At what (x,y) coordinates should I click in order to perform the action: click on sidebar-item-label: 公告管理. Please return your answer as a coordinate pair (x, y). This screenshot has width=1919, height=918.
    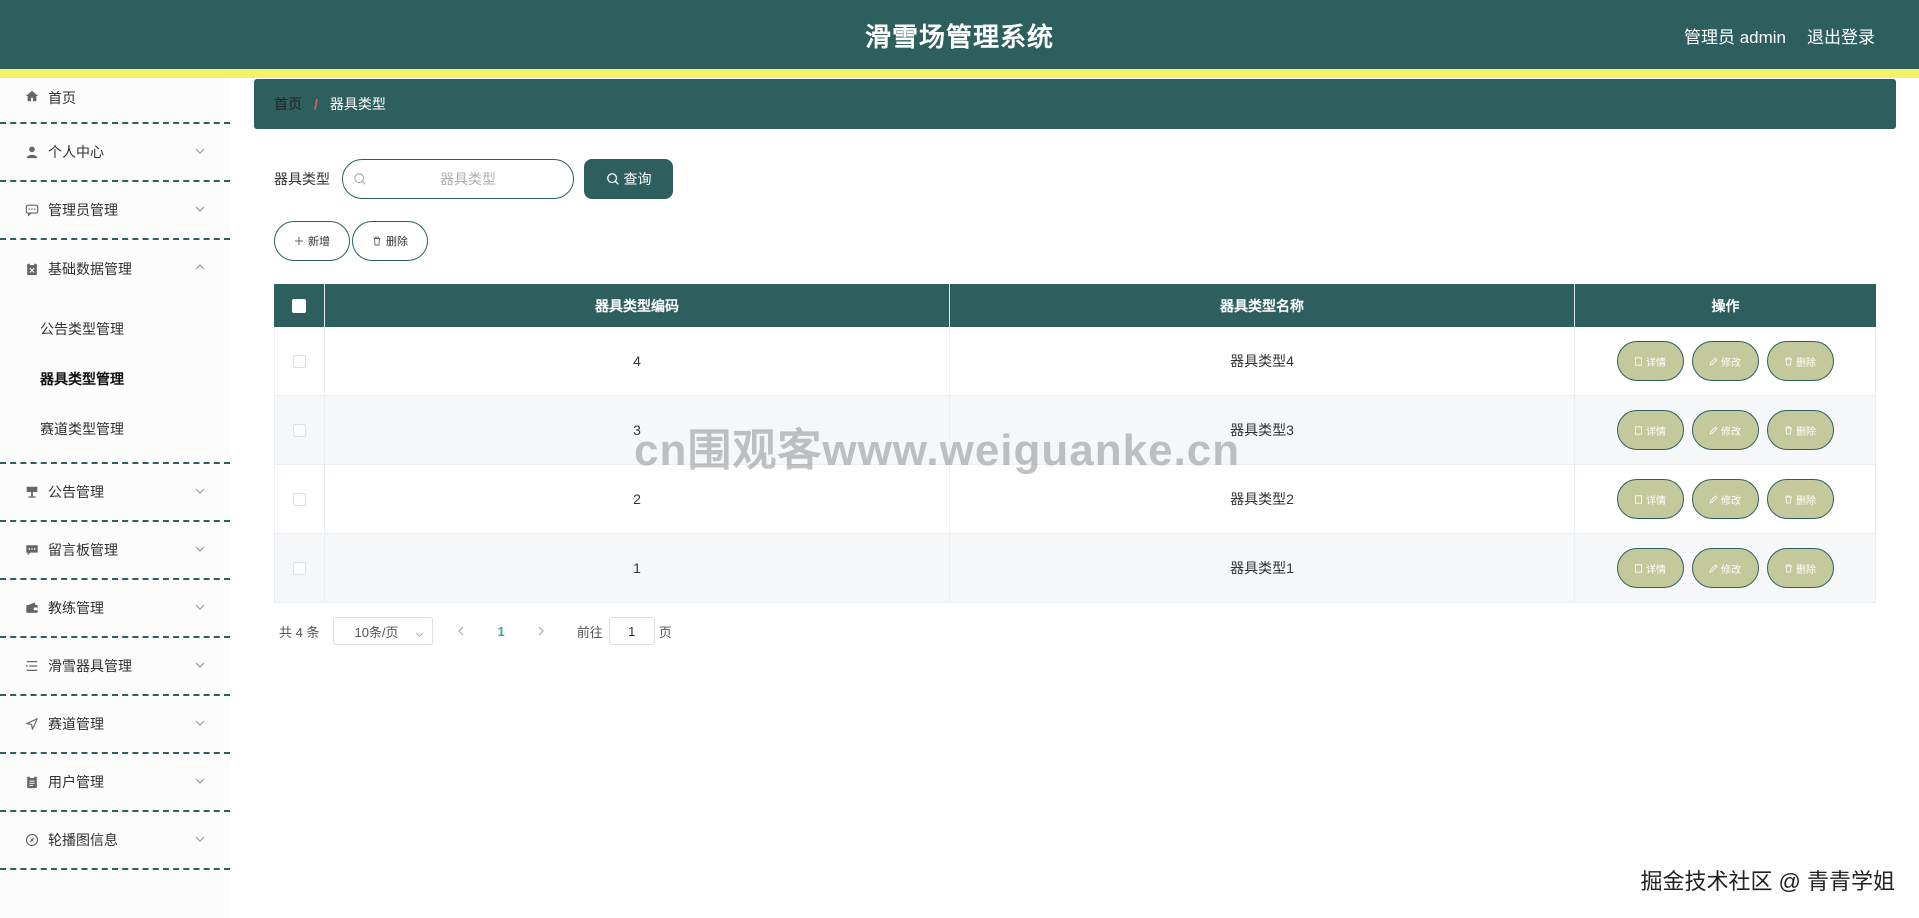
    Looking at the image, I should click on (76, 492).